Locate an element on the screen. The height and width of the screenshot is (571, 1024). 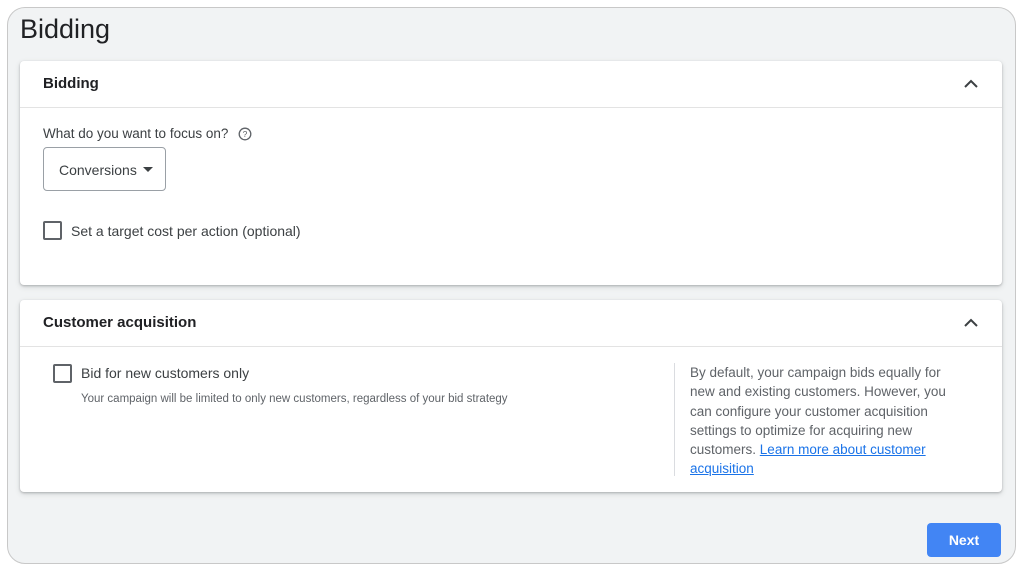
focus-label: What do you want to focus on? ? is located at coordinates (147, 135).